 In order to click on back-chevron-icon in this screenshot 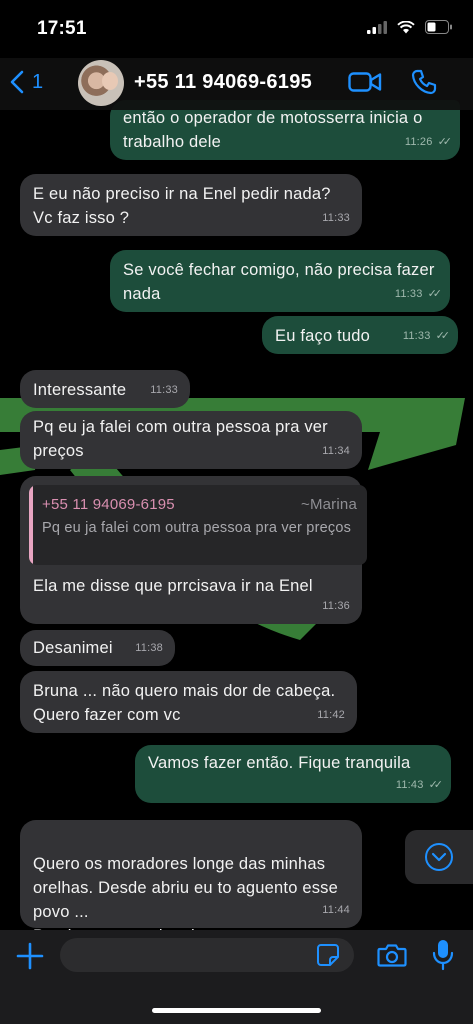, I will do `click(17, 82)`.